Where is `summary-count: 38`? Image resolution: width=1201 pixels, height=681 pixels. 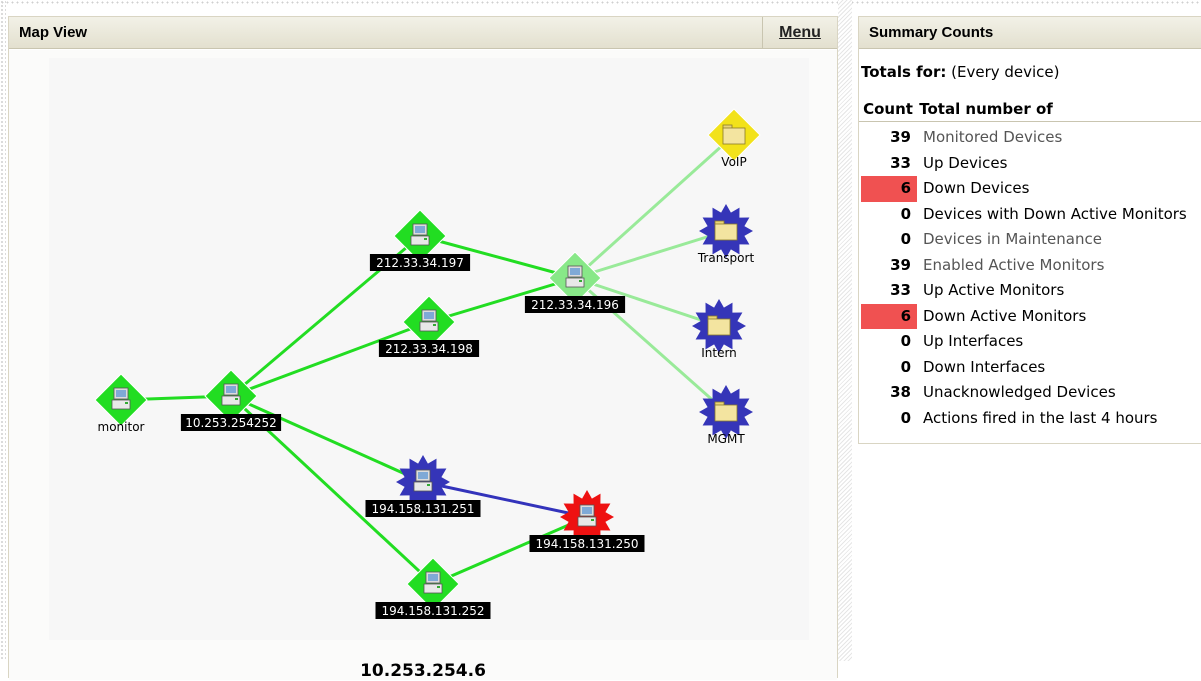 summary-count: 38 is located at coordinates (900, 392).